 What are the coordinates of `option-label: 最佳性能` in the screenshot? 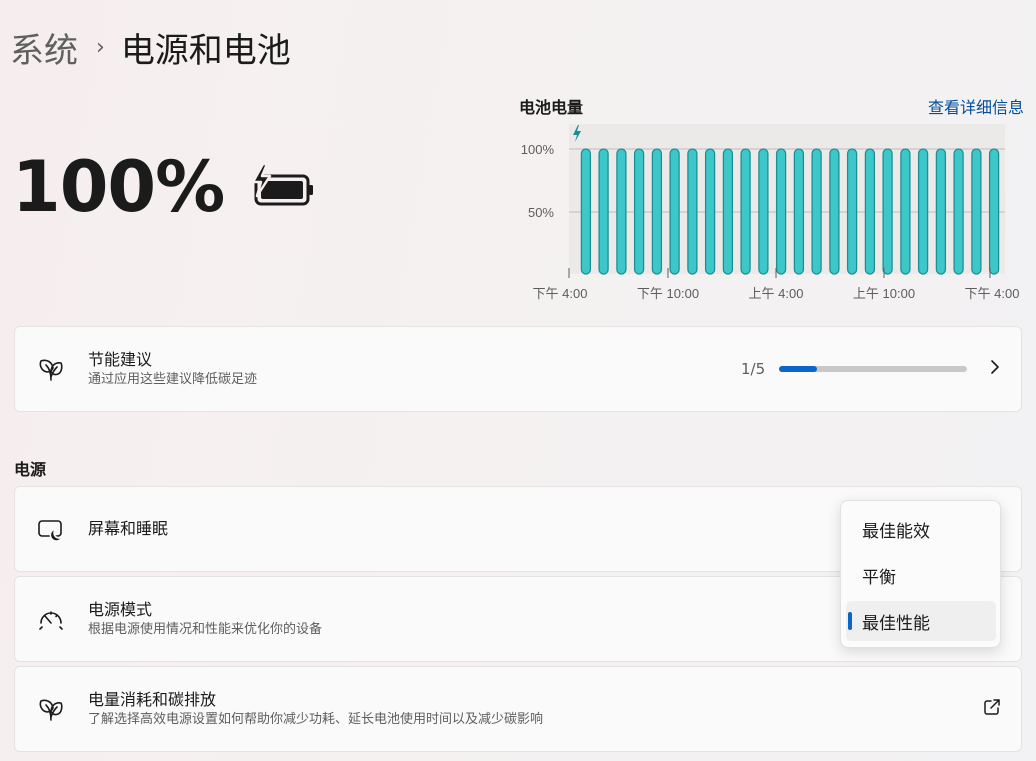 It's located at (896, 623).